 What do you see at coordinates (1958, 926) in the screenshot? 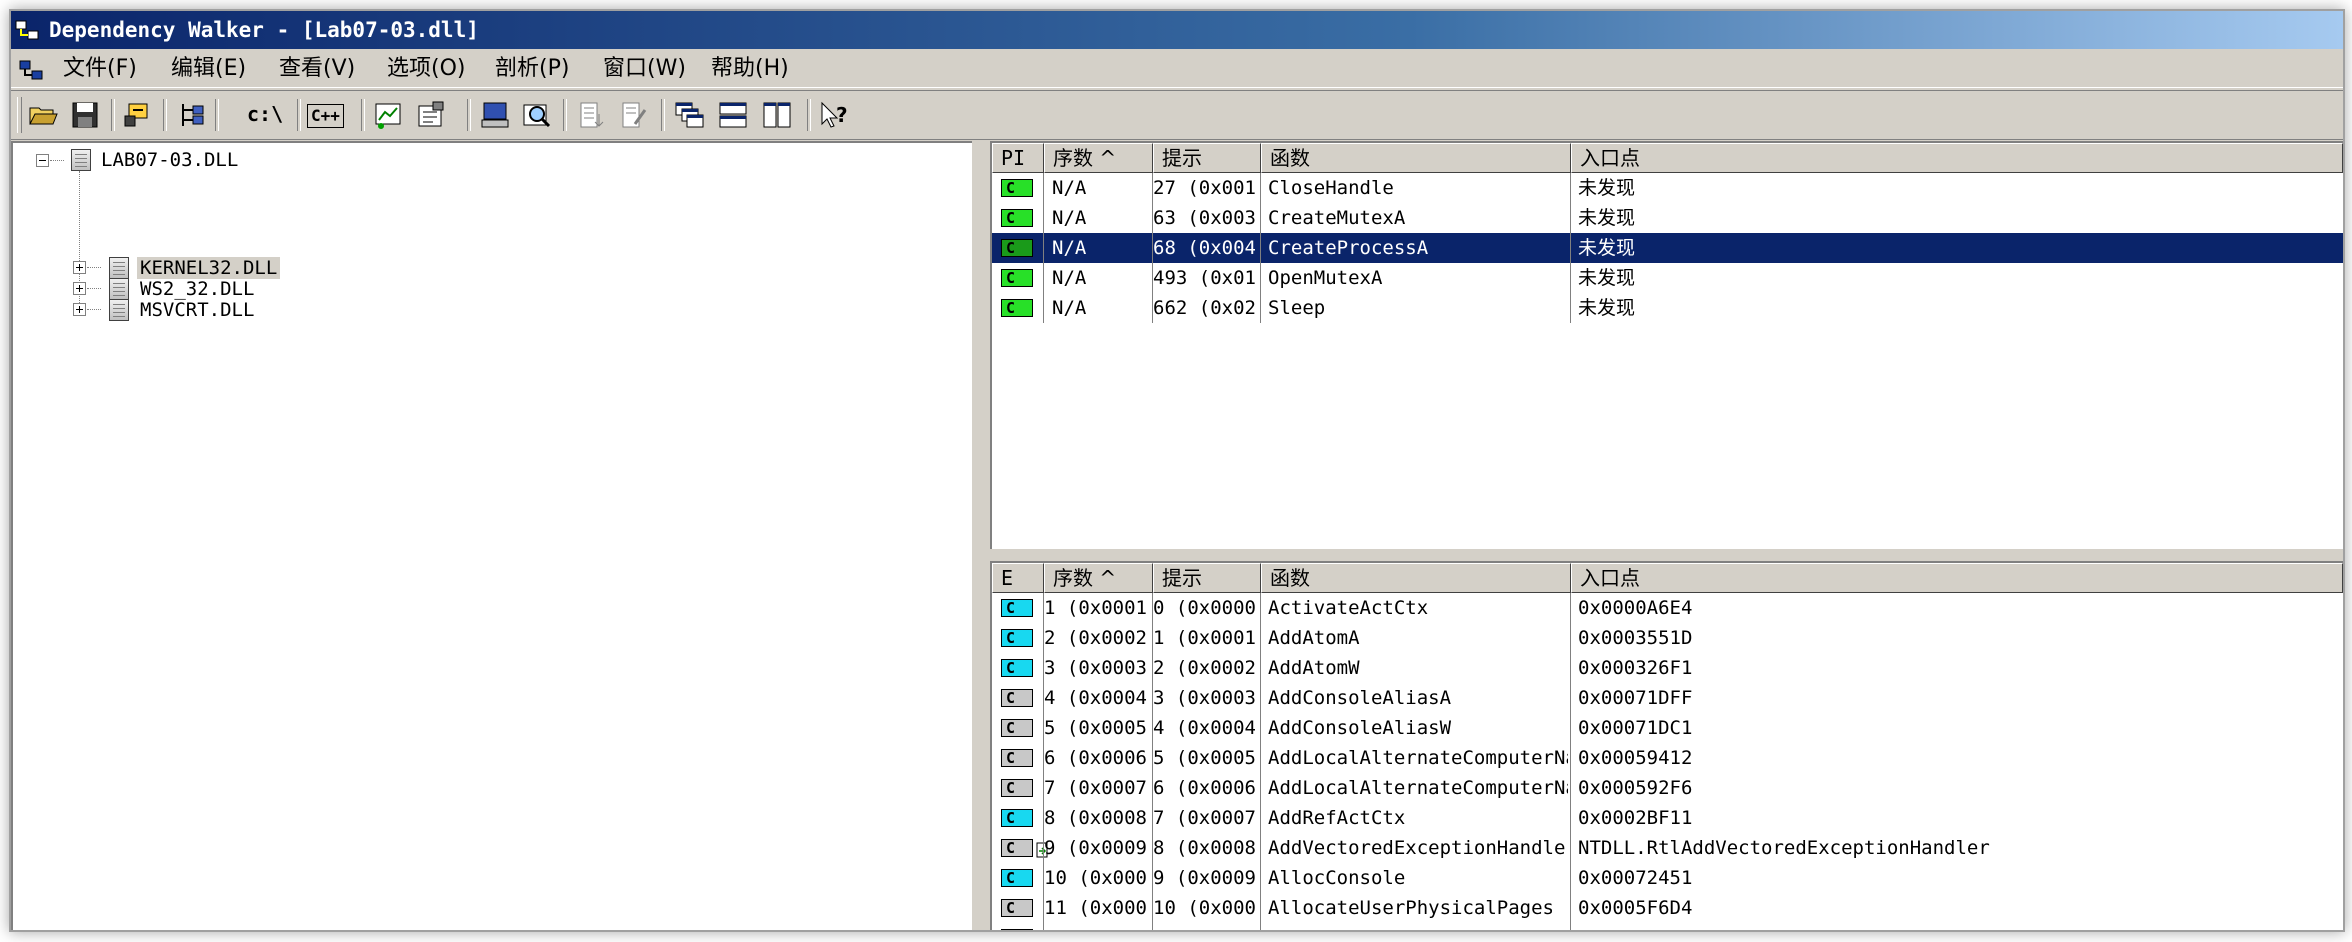
I see `entry-point-cell: 0x0003507F` at bounding box center [1958, 926].